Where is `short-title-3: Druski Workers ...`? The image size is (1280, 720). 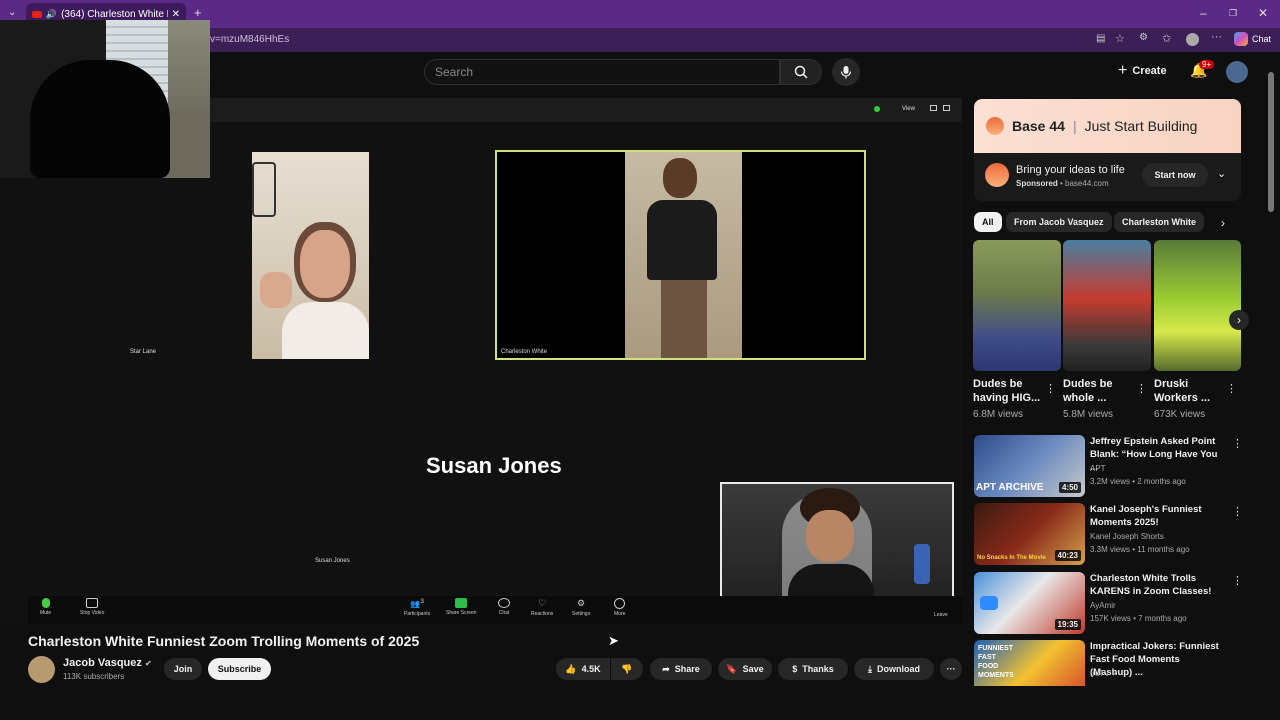 short-title-3: Druski Workers ... is located at coordinates (1188, 391).